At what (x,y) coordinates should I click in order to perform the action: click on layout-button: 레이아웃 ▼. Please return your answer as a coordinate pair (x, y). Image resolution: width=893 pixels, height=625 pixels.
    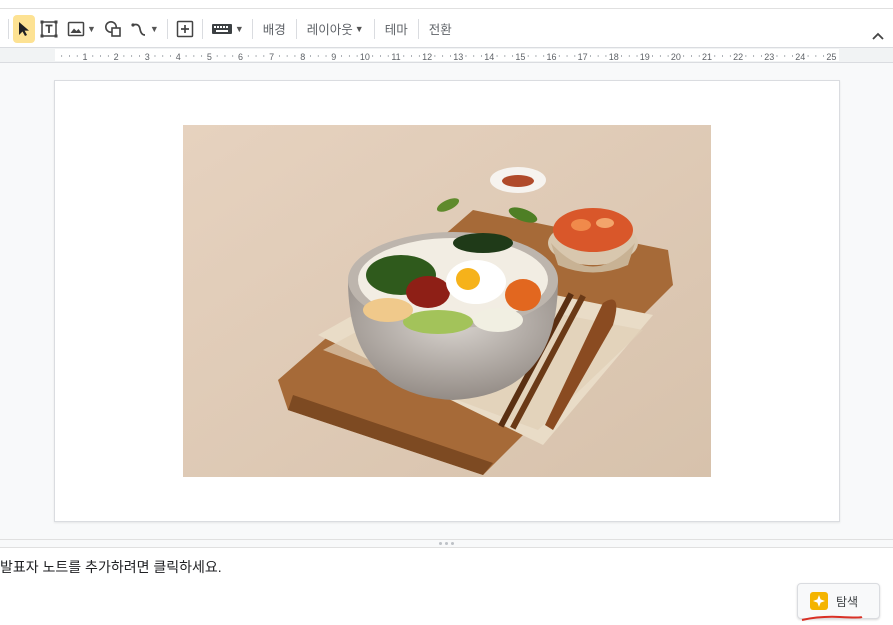
    Looking at the image, I should click on (335, 29).